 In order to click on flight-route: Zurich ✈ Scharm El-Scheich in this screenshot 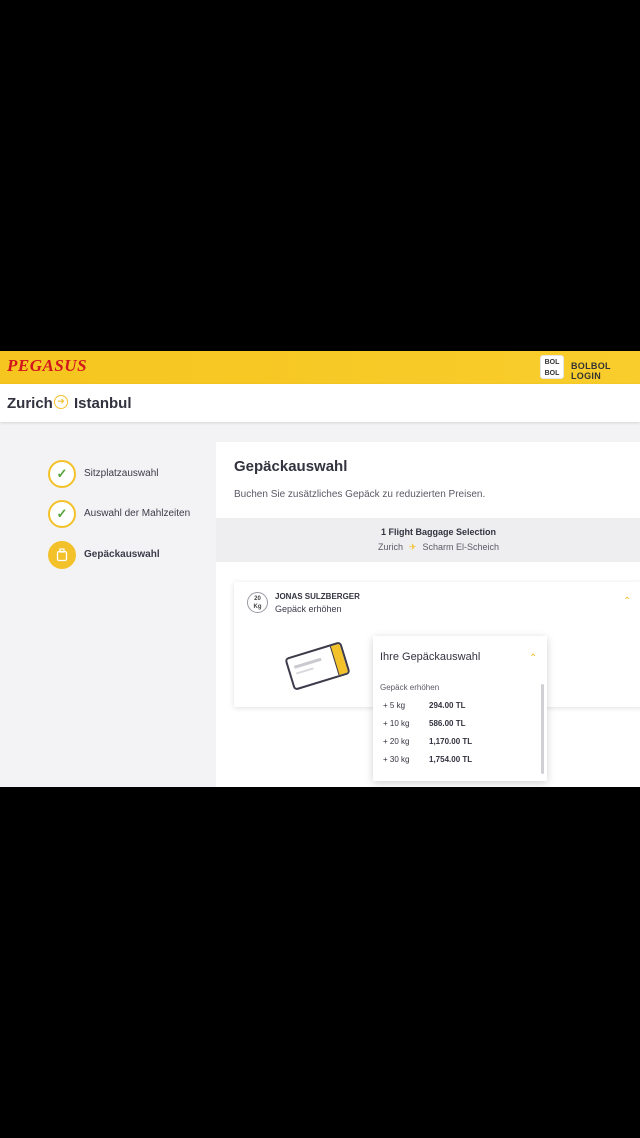, I will do `click(428, 547)`.